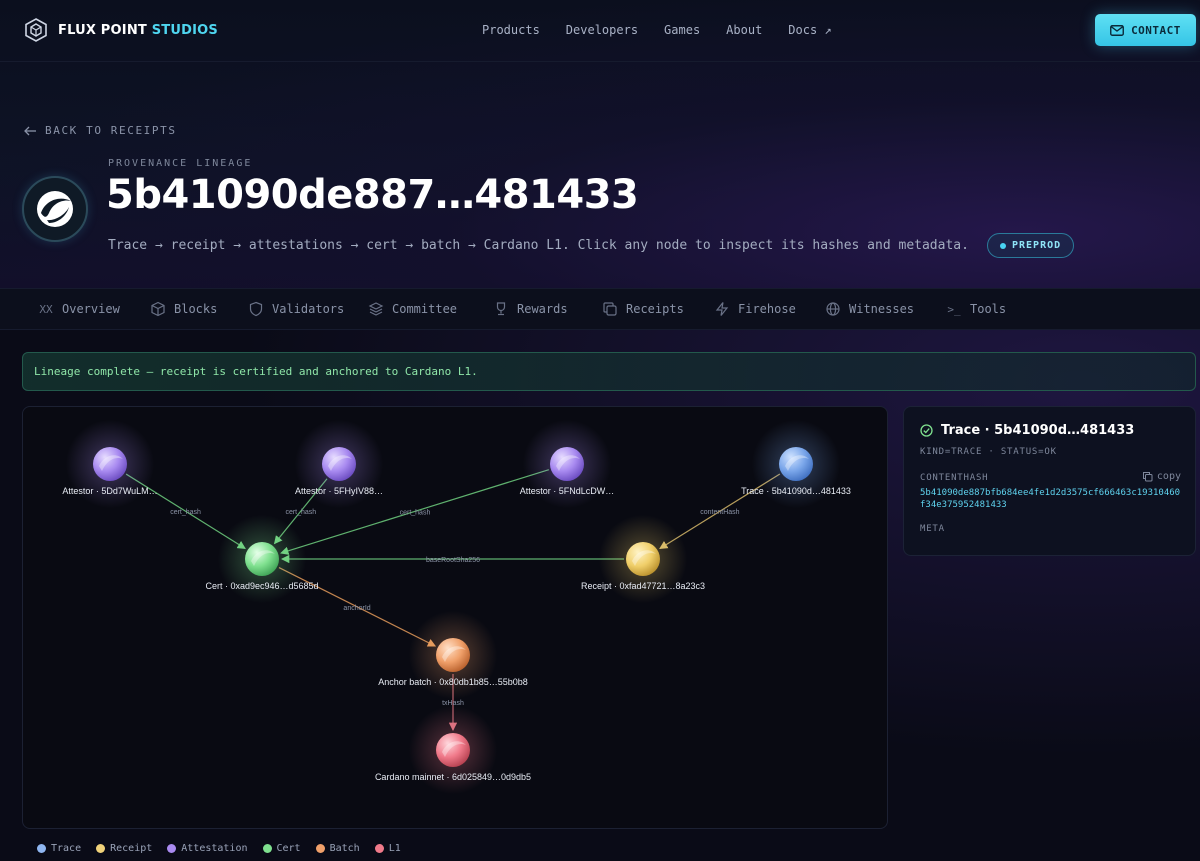 The image size is (1200, 861). Describe the element at coordinates (976, 309) in the screenshot. I see `tab-tools: >_ Tools` at that location.